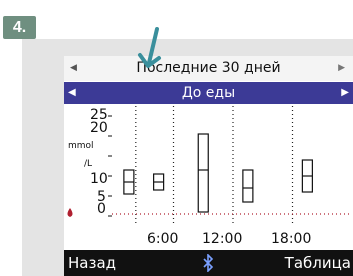 Image resolution: width=353 pixels, height=276 pixels. What do you see at coordinates (101, 209) in the screenshot?
I see `y-tick-label: 0` at bounding box center [101, 209].